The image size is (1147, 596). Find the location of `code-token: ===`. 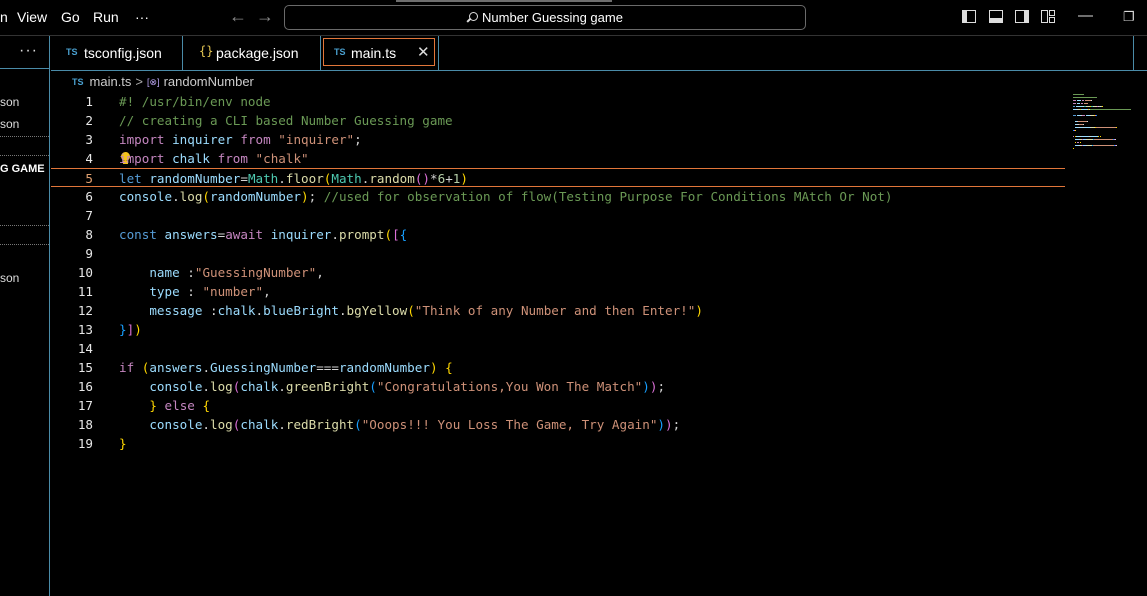

code-token: === is located at coordinates (327, 367).